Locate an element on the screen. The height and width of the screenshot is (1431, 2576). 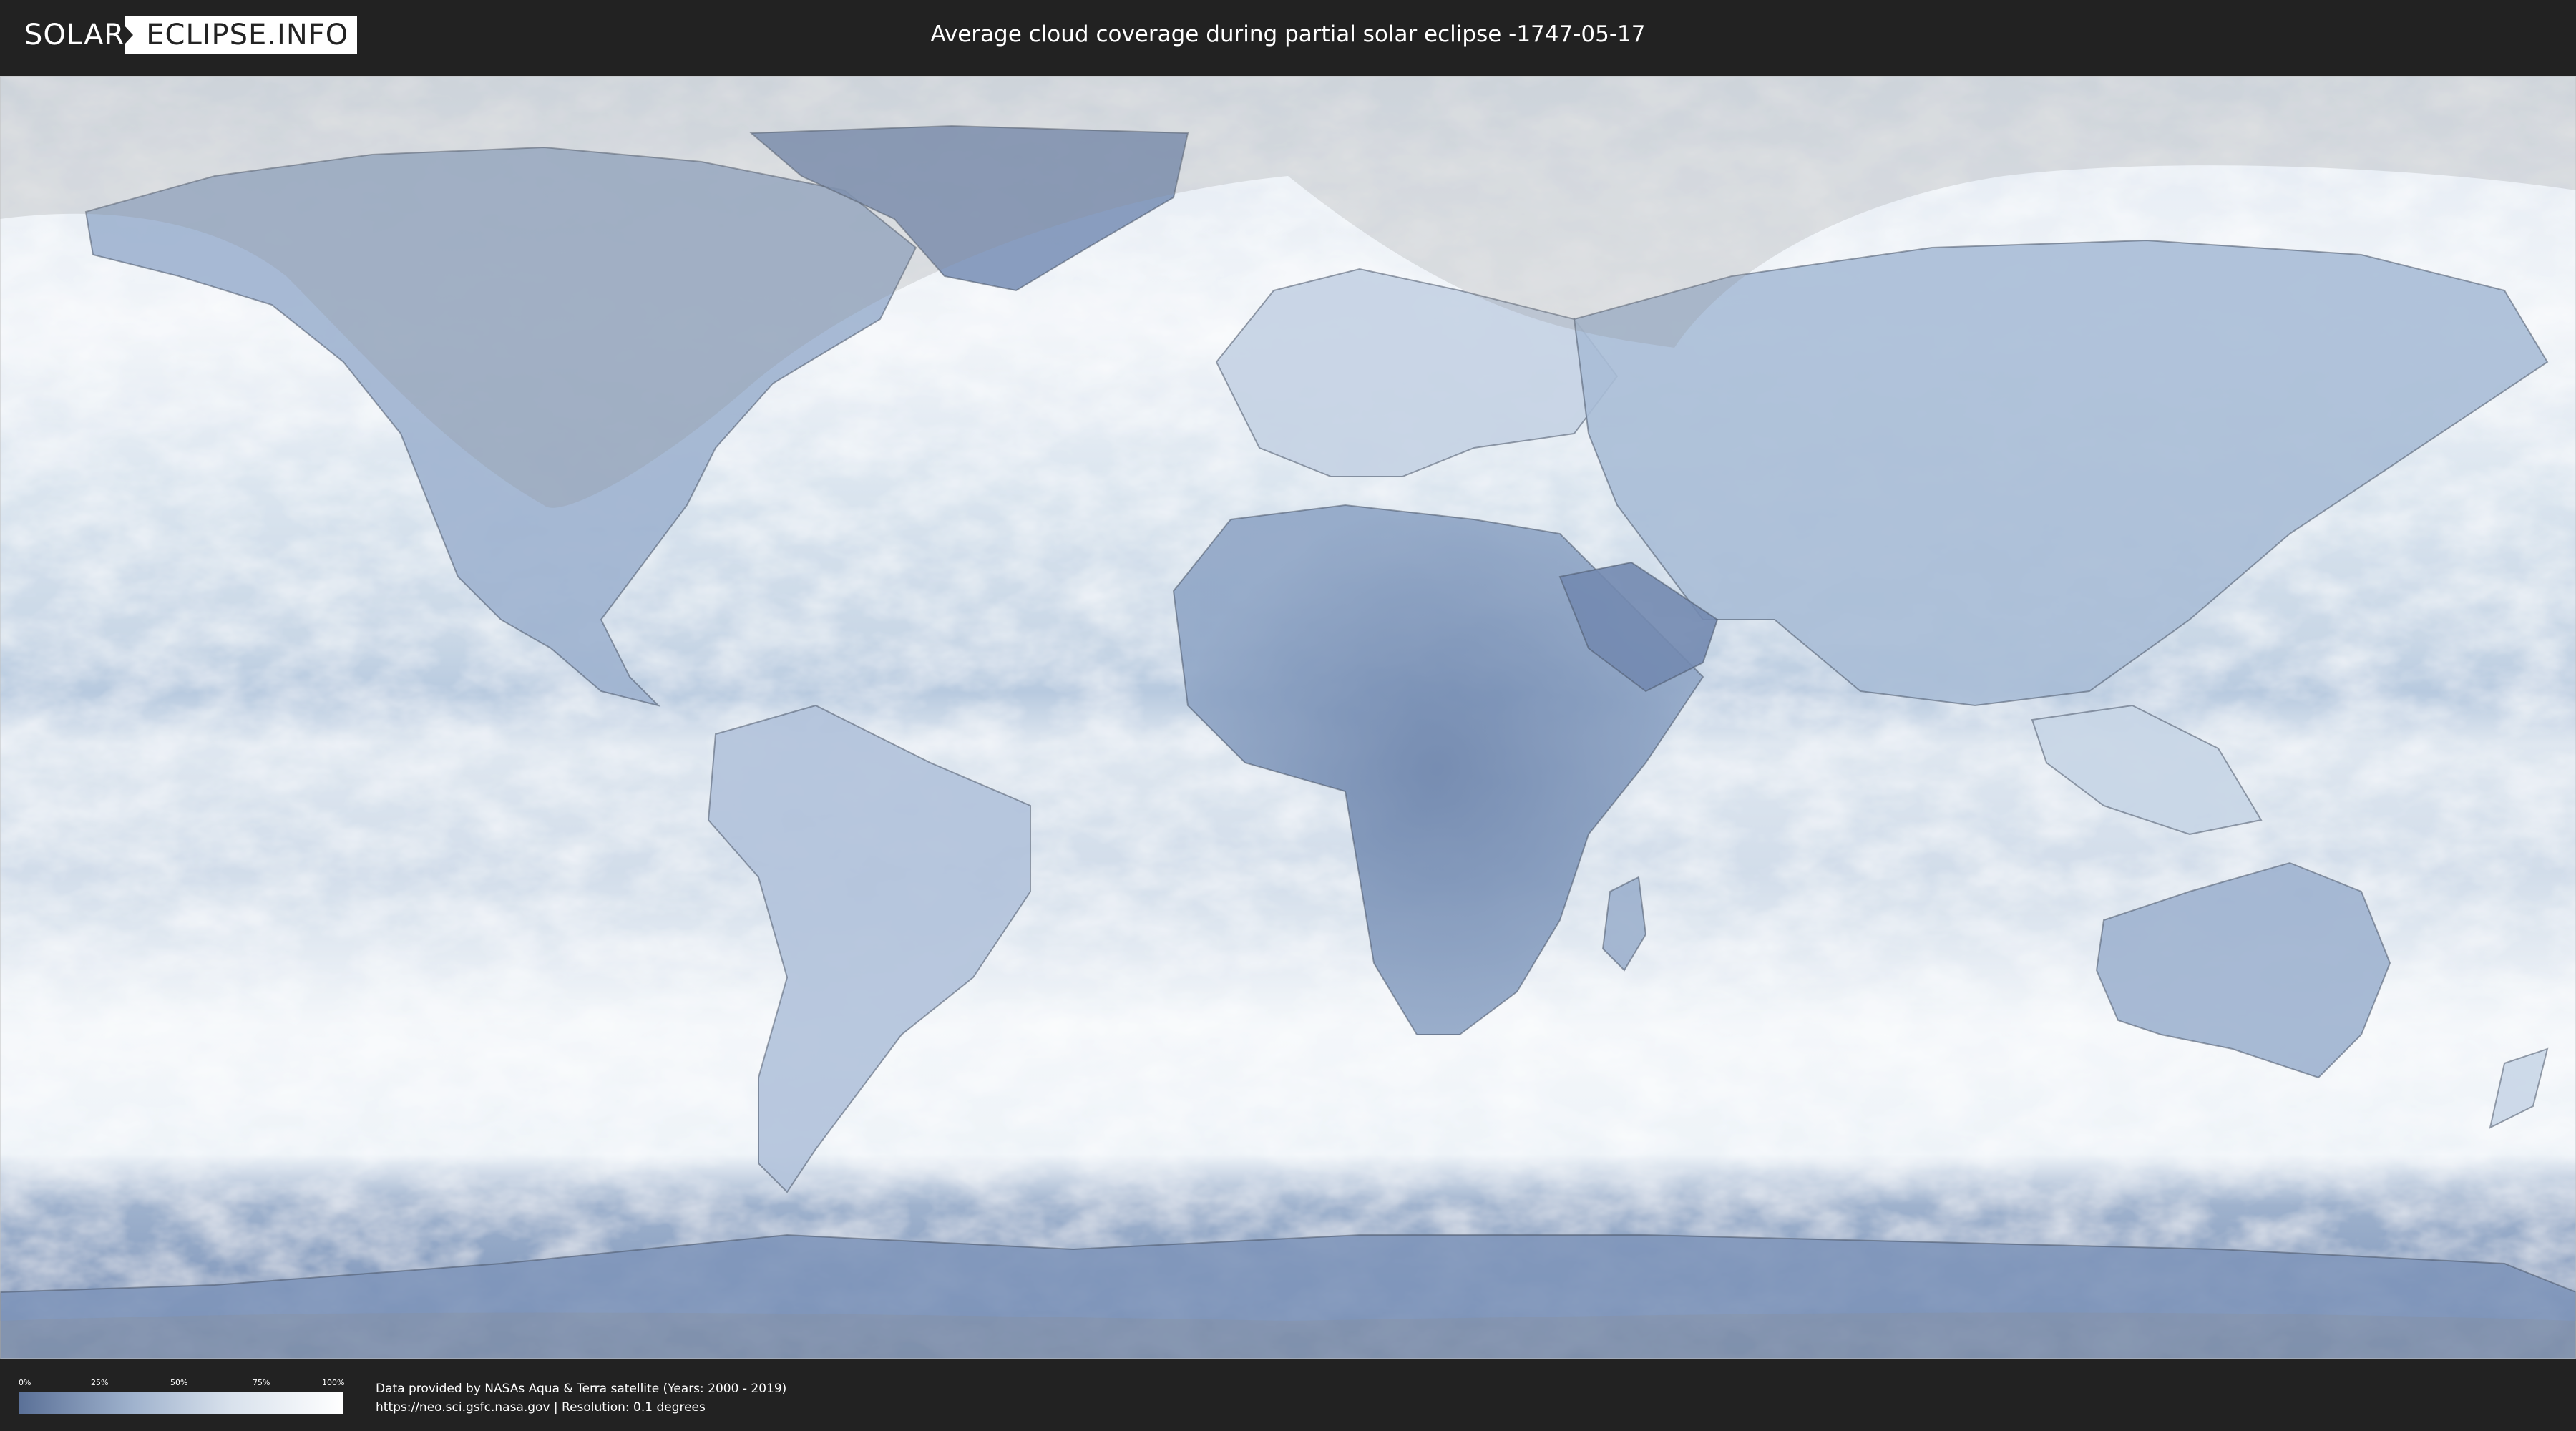
legend-tick-50: 50% is located at coordinates (179, 1383).